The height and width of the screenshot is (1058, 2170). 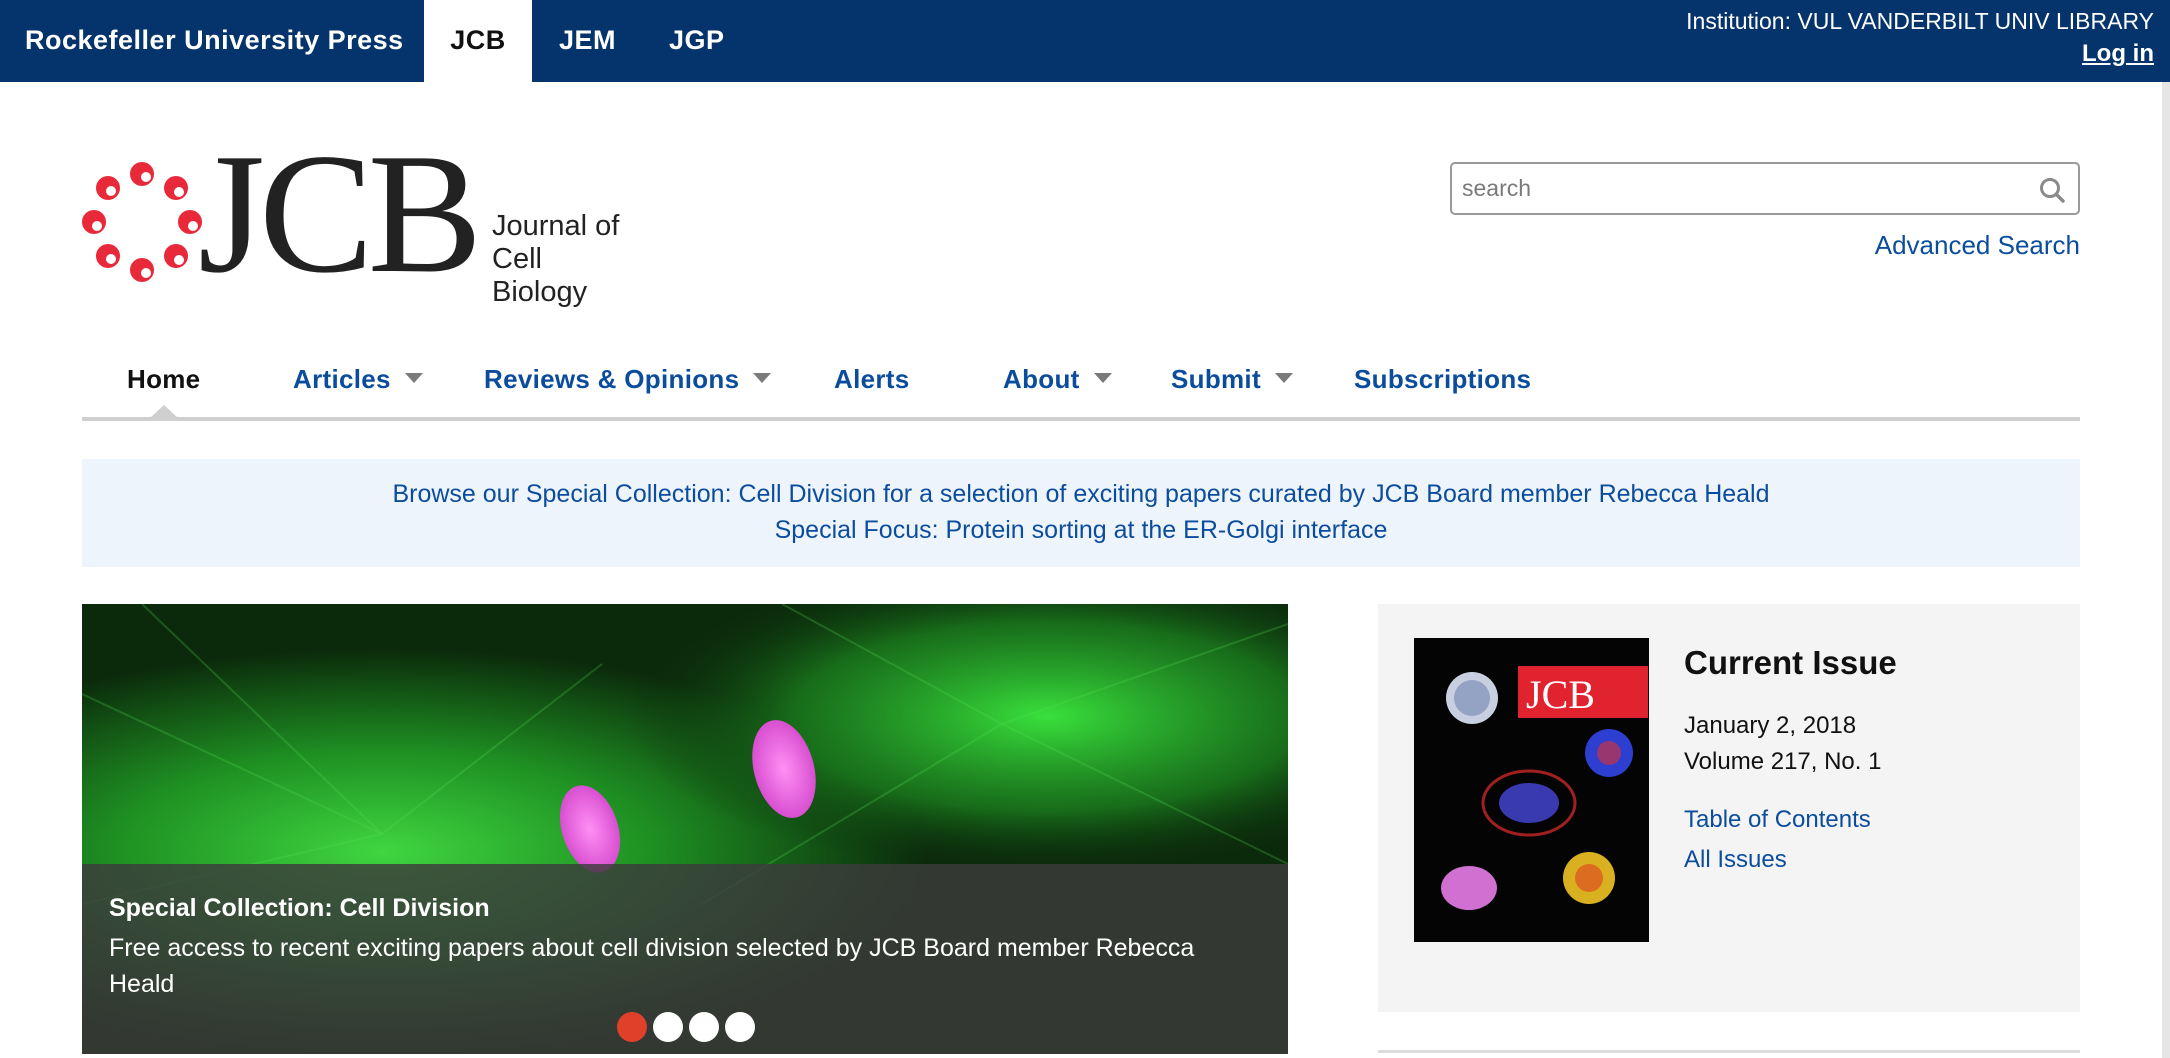 I want to click on nav-submit: Submit, so click(x=1232, y=379).